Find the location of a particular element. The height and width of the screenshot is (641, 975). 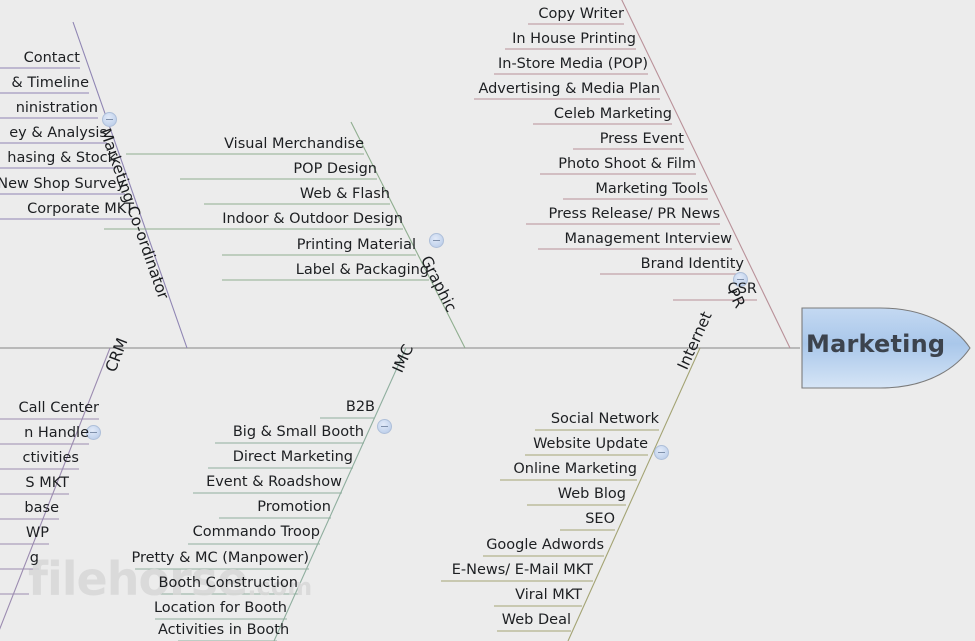

leaf-label: & Timeline is located at coordinates (44, 83).